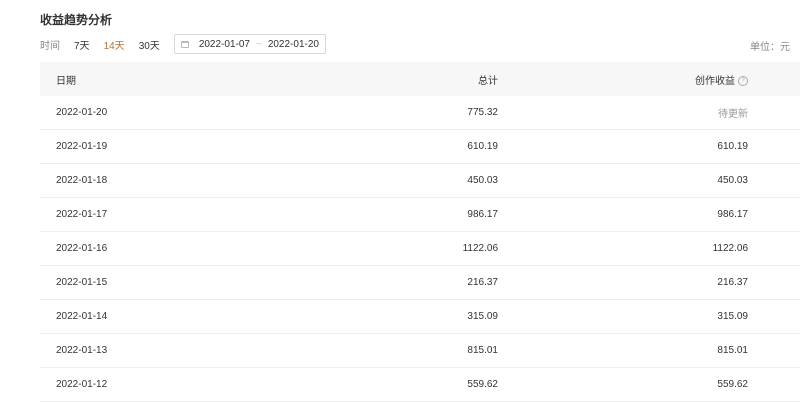 Image resolution: width=800 pixels, height=402 pixels. I want to click on row-total: 216.37, so click(482, 282).